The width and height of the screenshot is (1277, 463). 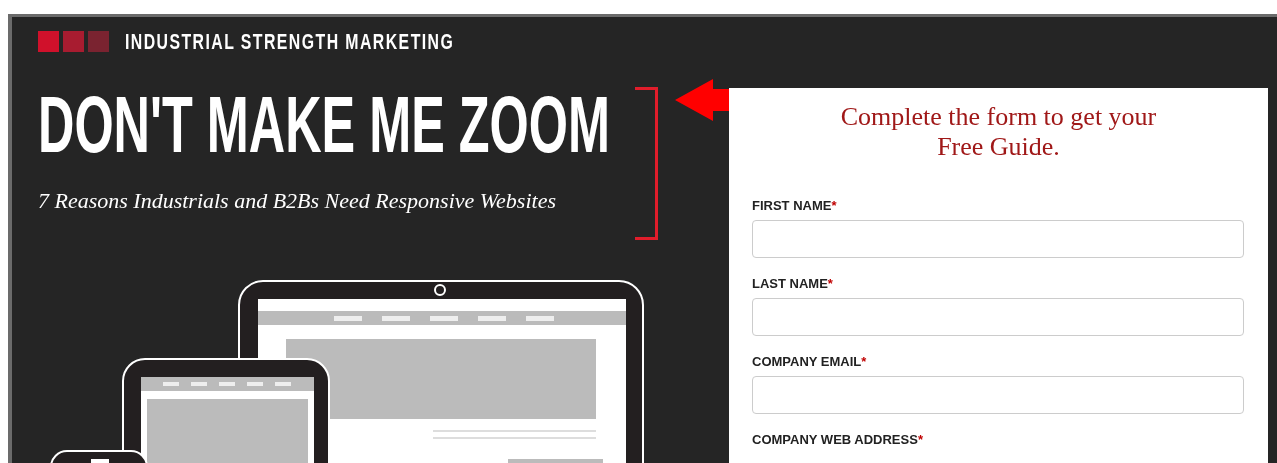 What do you see at coordinates (794, 206) in the screenshot?
I see `field-label: FIRST NAME*` at bounding box center [794, 206].